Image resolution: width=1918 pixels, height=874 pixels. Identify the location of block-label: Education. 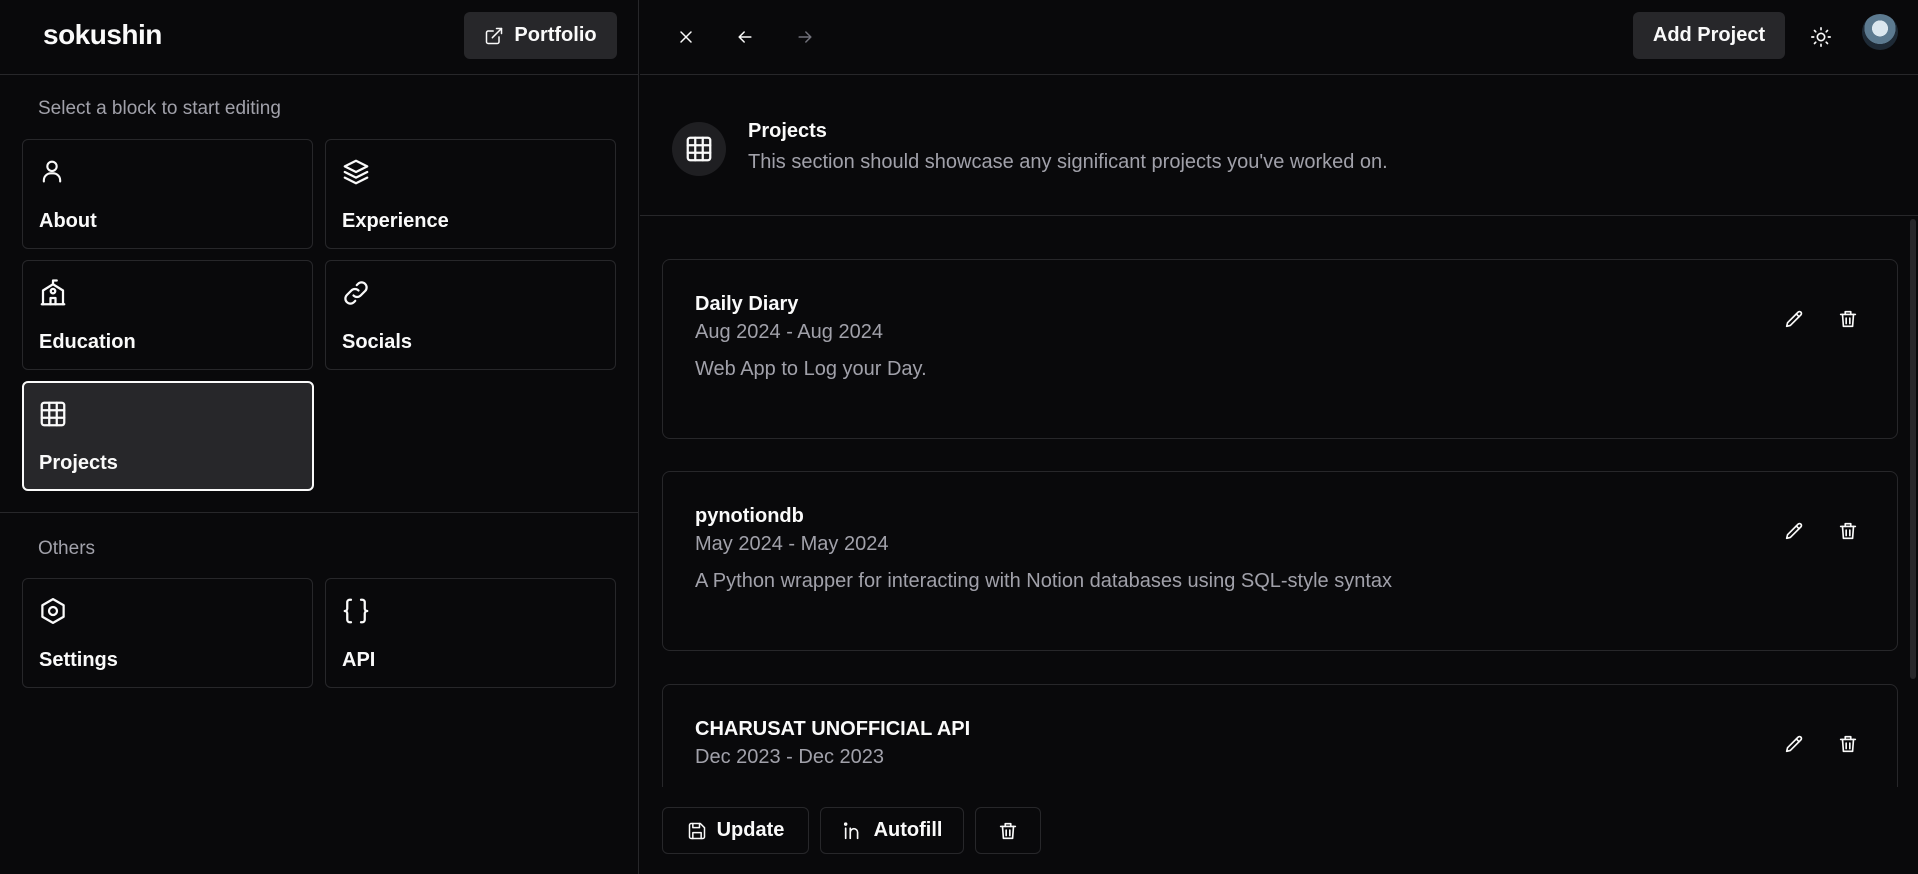
(87, 342).